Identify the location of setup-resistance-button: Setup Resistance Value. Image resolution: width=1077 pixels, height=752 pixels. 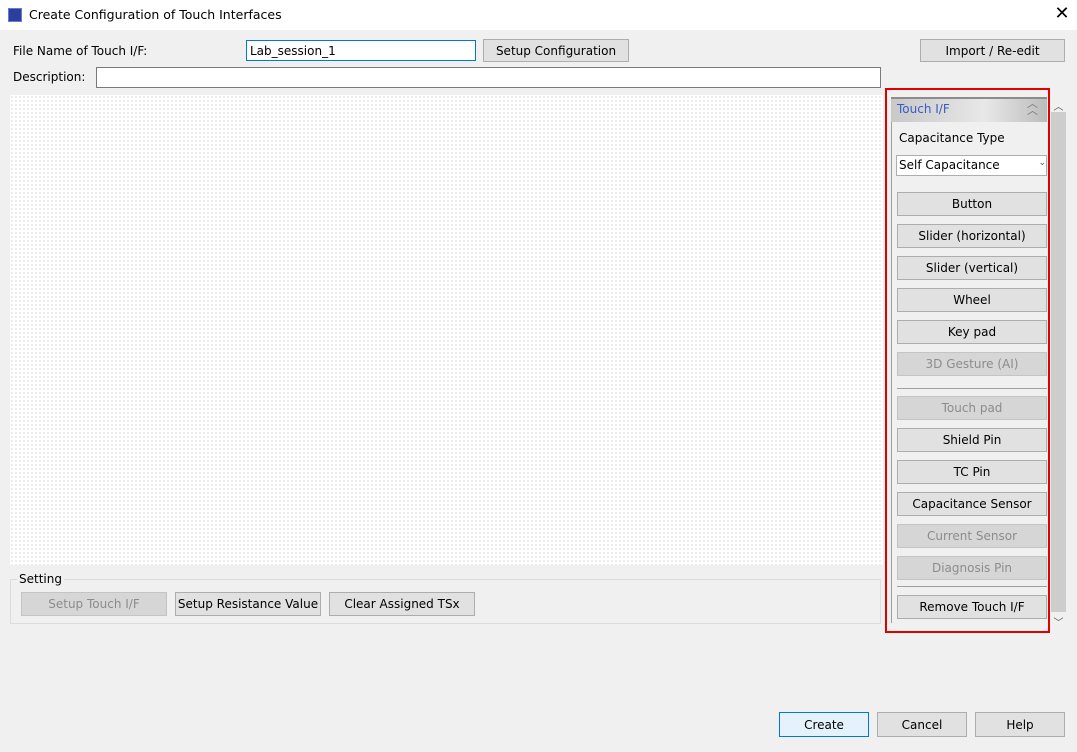
(248, 604).